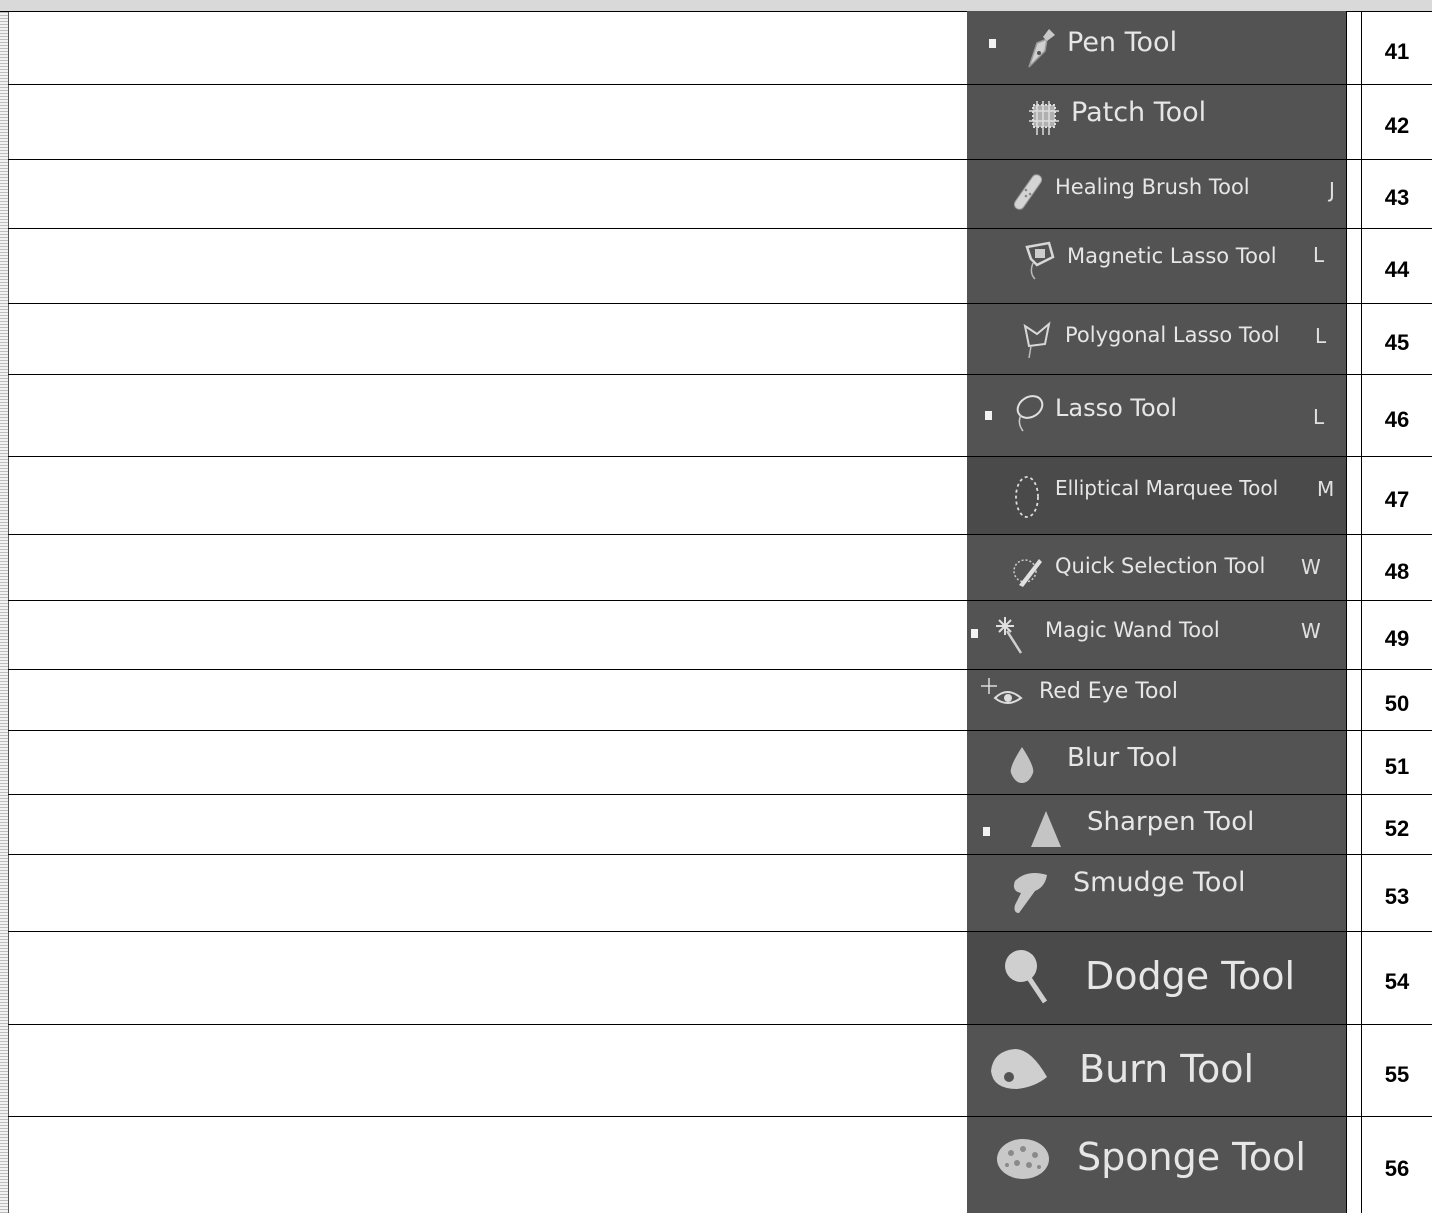 This screenshot has height=1213, width=1432. I want to click on tool-image-cell: Magnetic Lasso Tool L, so click(1156, 266).